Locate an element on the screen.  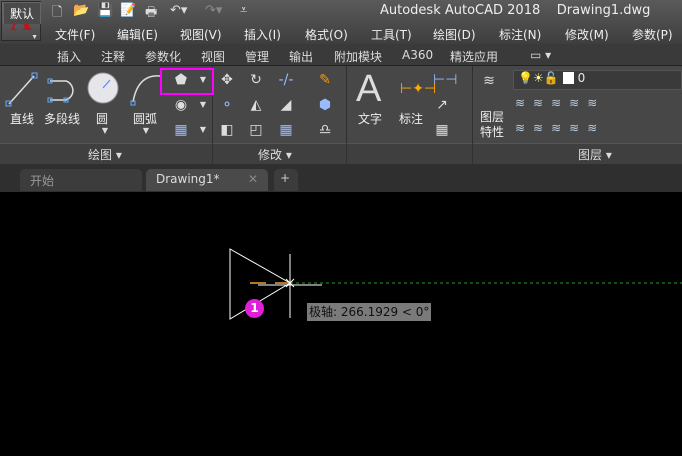
drawing-geometry is located at coordinates (455, 284).